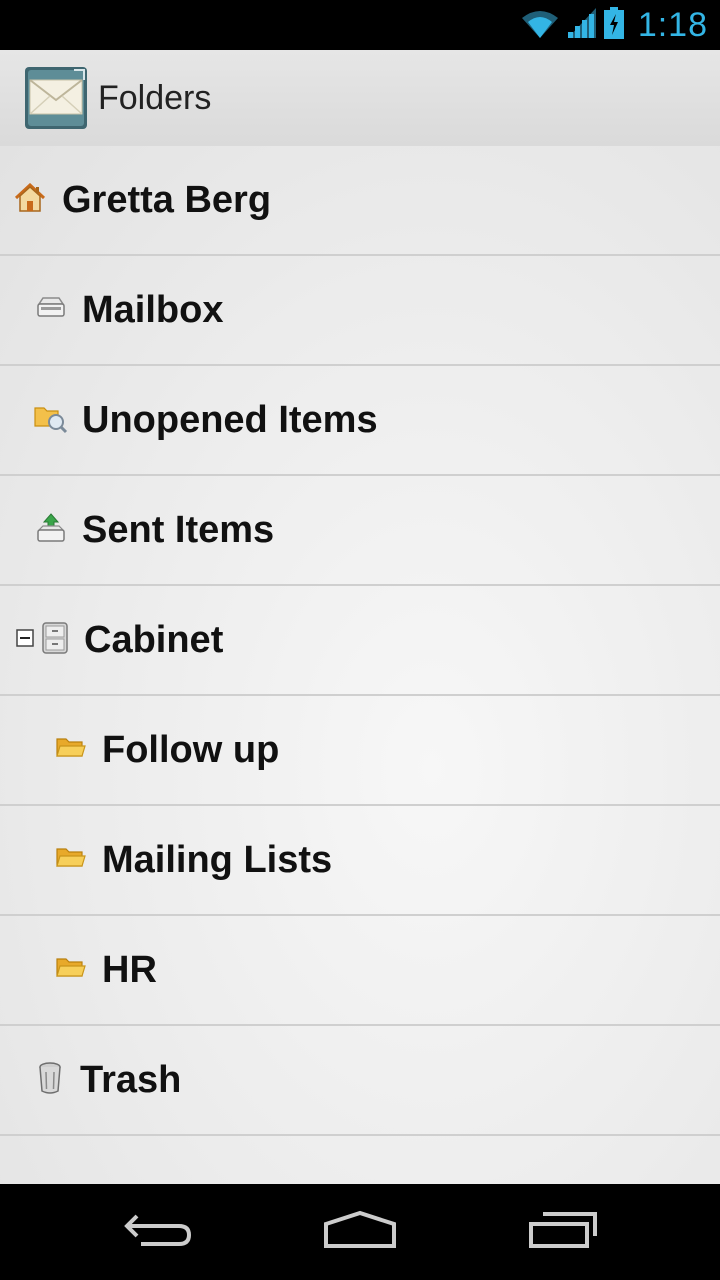 This screenshot has width=720, height=1280. I want to click on page-title: Folders, so click(155, 97).